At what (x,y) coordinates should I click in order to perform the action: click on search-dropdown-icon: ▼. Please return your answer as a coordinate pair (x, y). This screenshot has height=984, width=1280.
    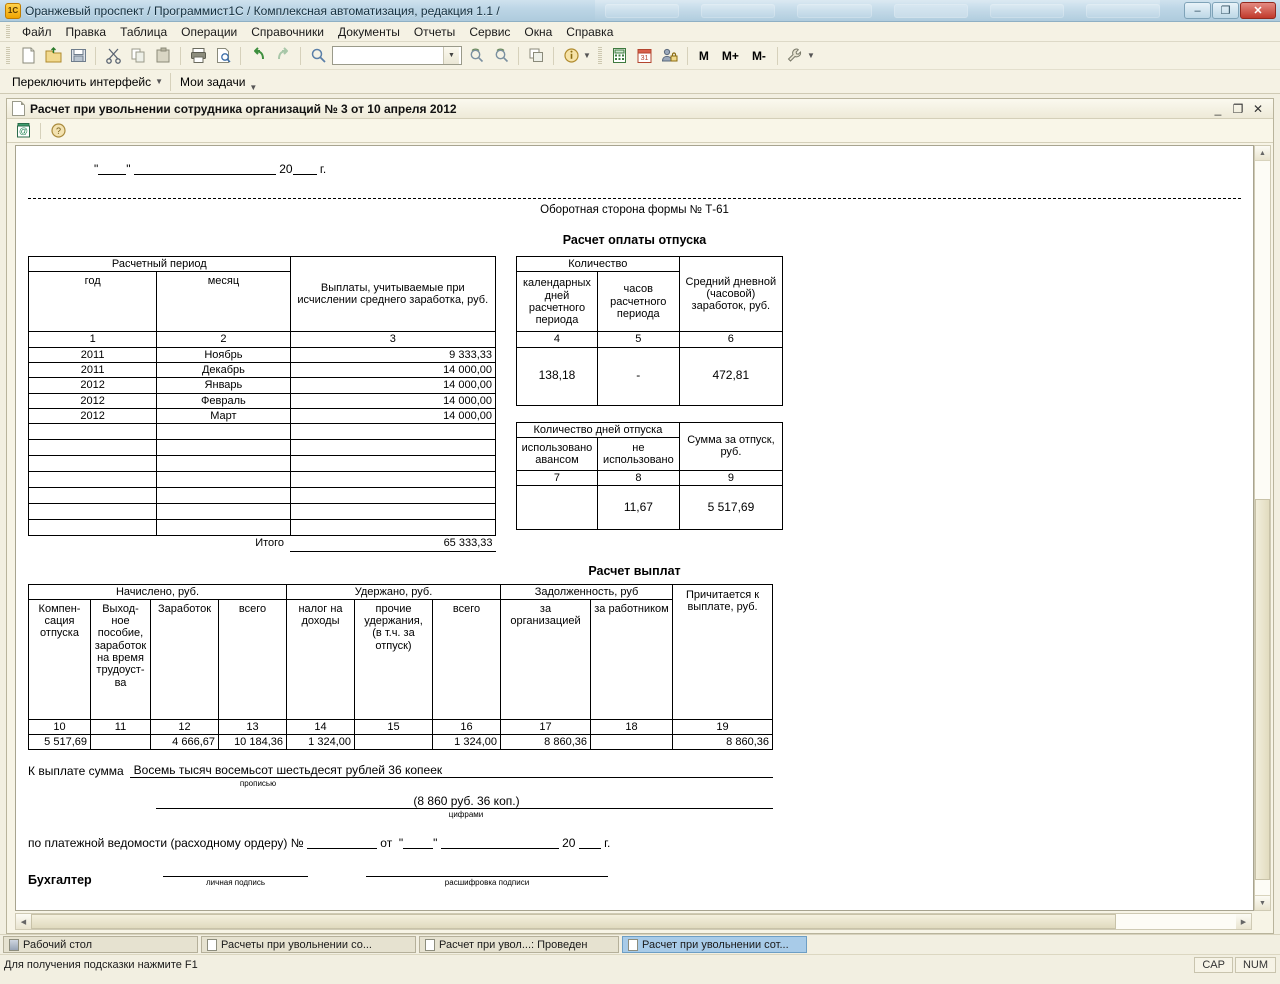
    Looking at the image, I should click on (451, 55).